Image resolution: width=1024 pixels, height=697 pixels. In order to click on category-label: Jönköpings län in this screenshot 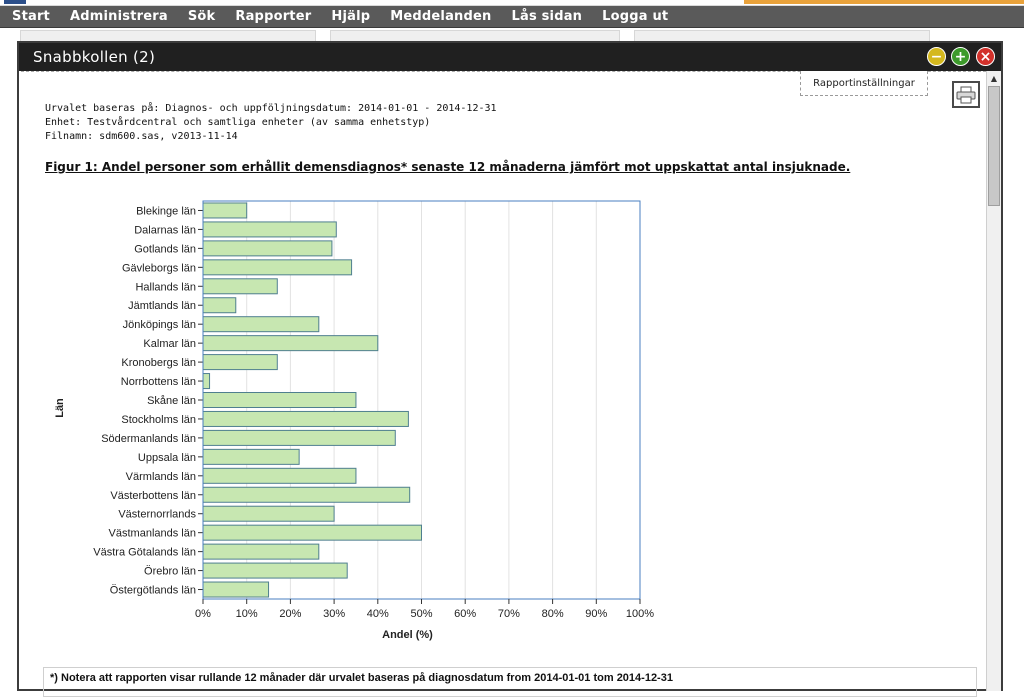, I will do `click(159, 325)`.